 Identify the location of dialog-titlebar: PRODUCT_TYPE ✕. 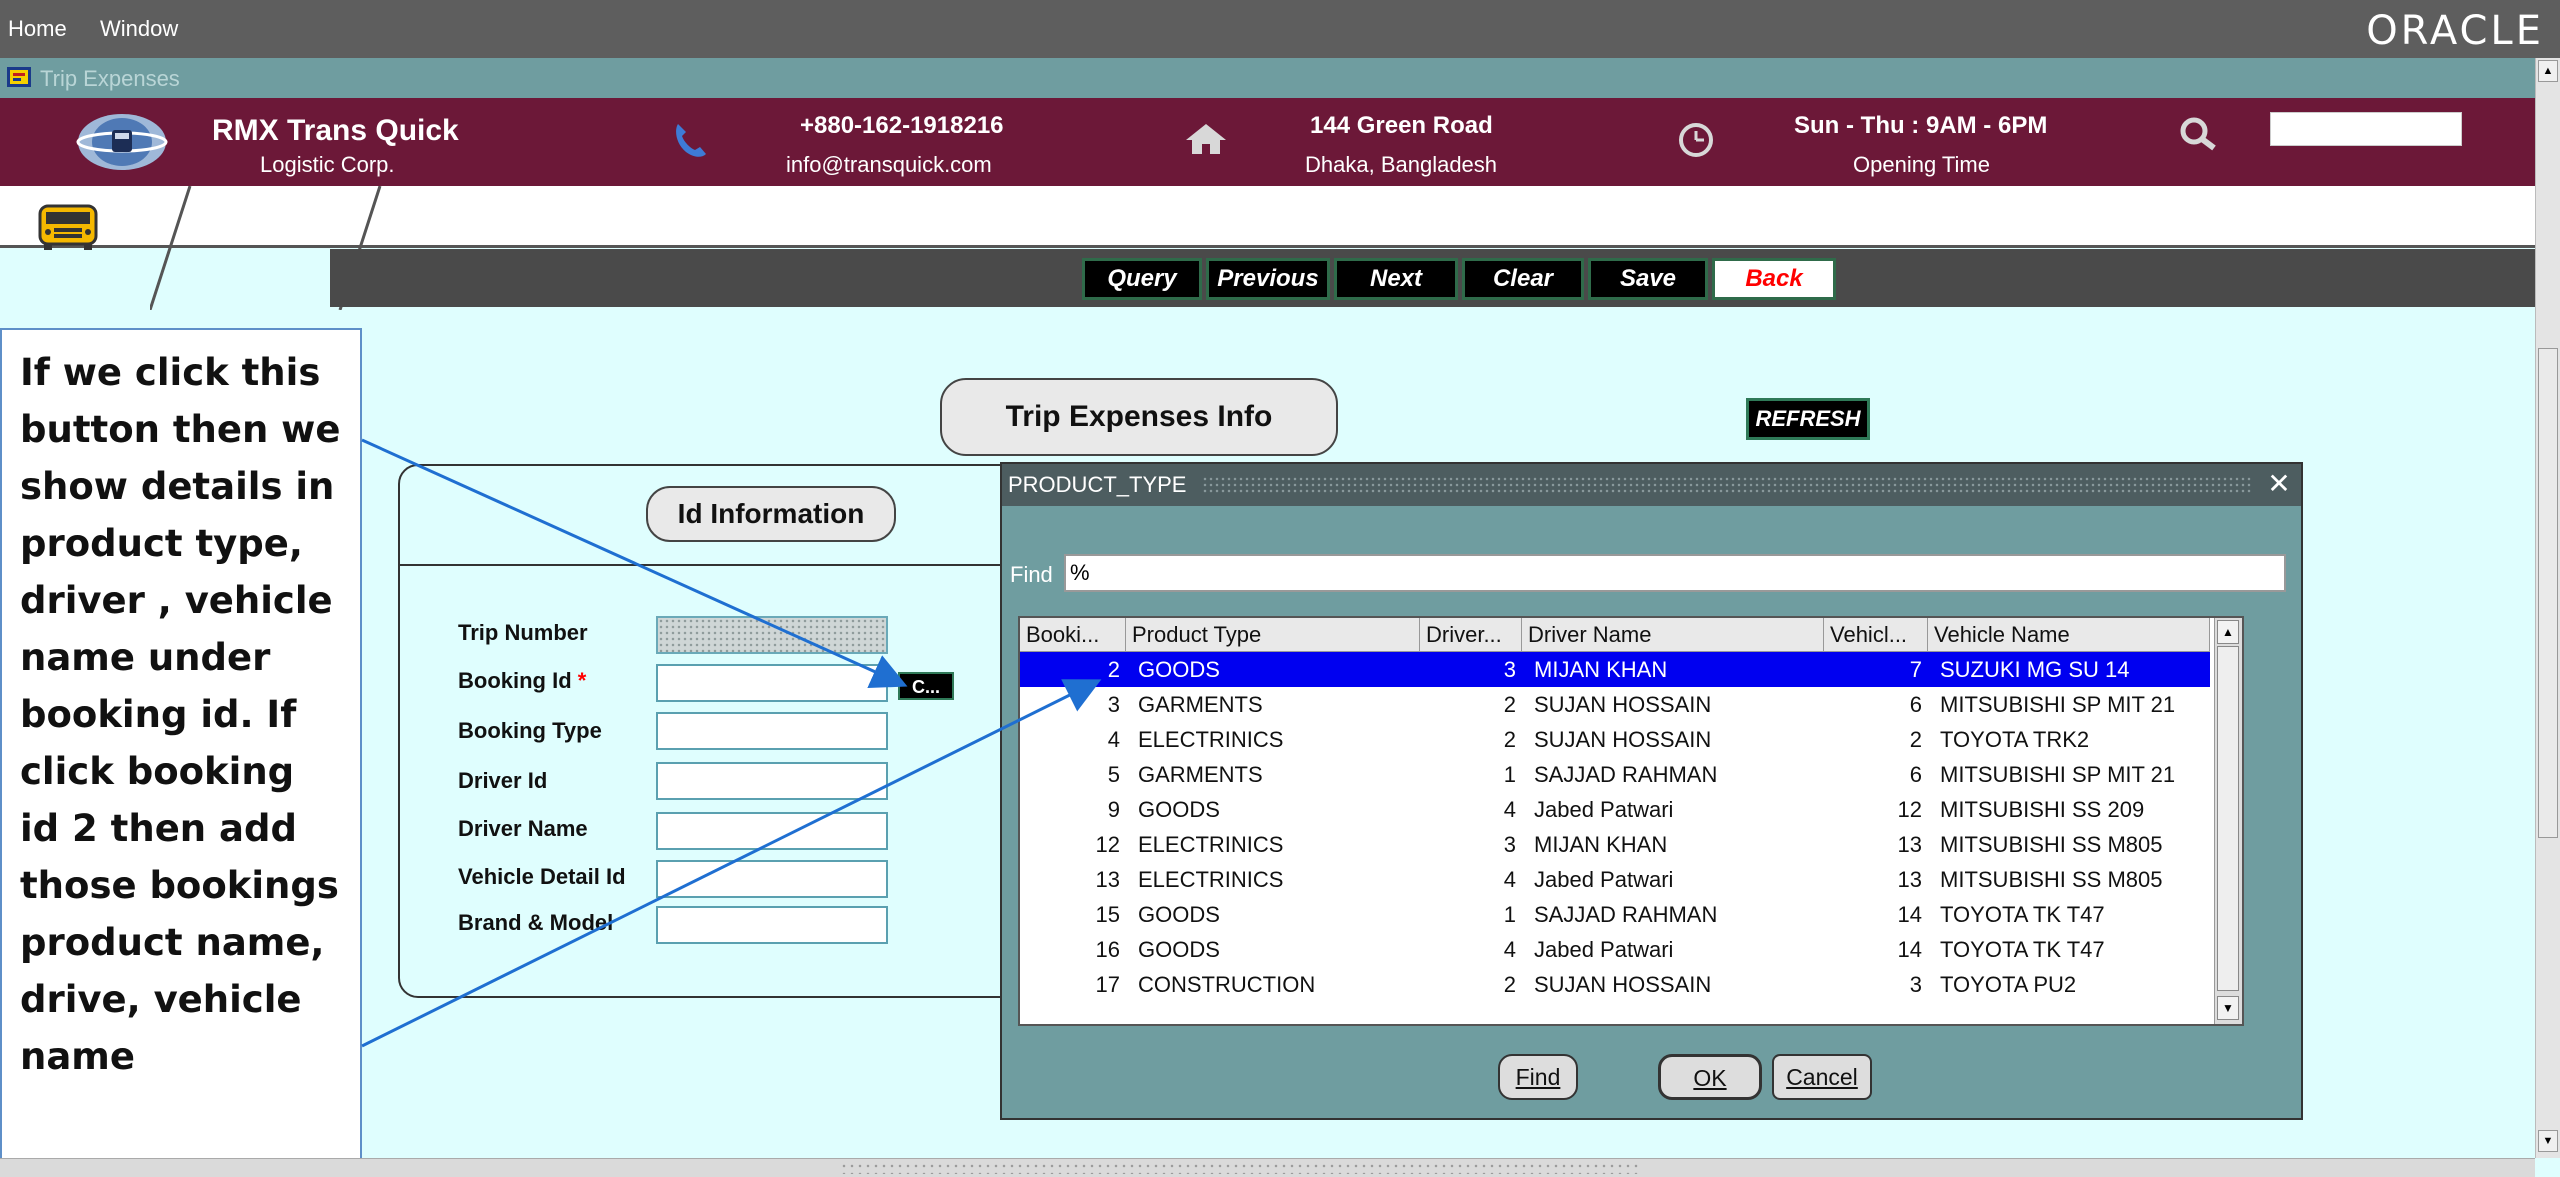
(1651, 485).